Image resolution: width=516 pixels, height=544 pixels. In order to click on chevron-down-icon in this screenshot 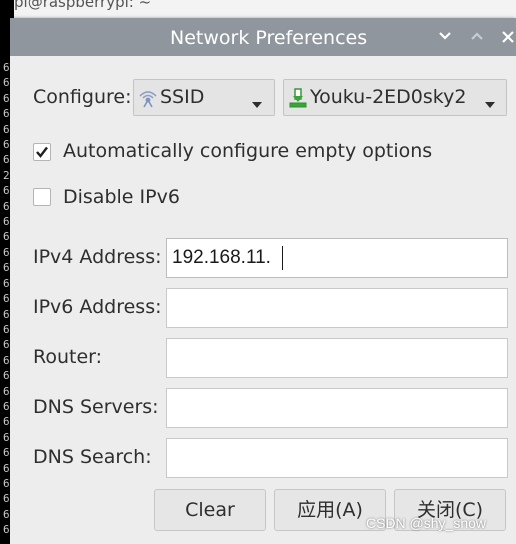, I will do `click(445, 37)`.